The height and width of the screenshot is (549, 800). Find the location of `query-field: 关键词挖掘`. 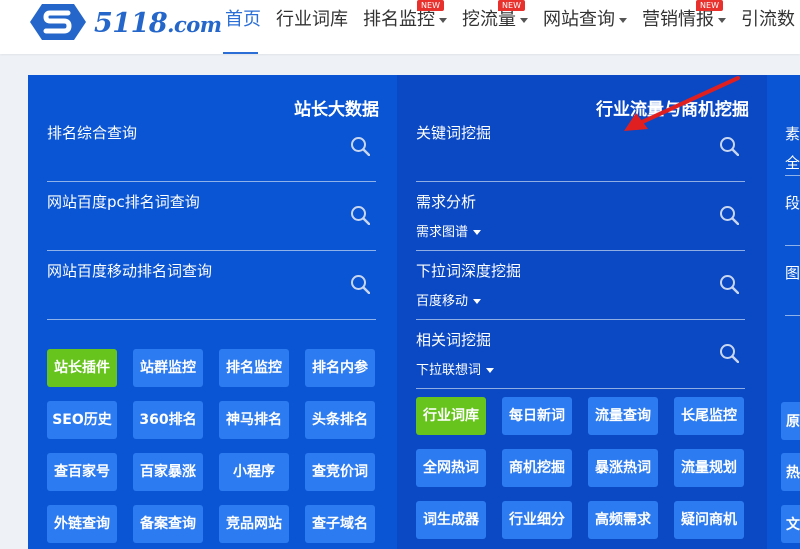

query-field: 关键词挖掘 is located at coordinates (580, 152).